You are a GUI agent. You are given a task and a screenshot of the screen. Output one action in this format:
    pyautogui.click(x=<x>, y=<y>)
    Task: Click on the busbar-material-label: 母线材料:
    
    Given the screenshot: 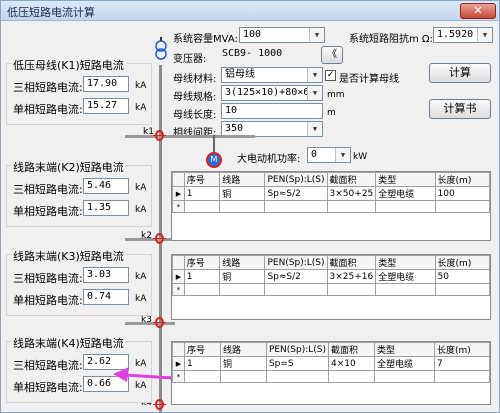 What is the action you would take?
    pyautogui.click(x=195, y=79)
    